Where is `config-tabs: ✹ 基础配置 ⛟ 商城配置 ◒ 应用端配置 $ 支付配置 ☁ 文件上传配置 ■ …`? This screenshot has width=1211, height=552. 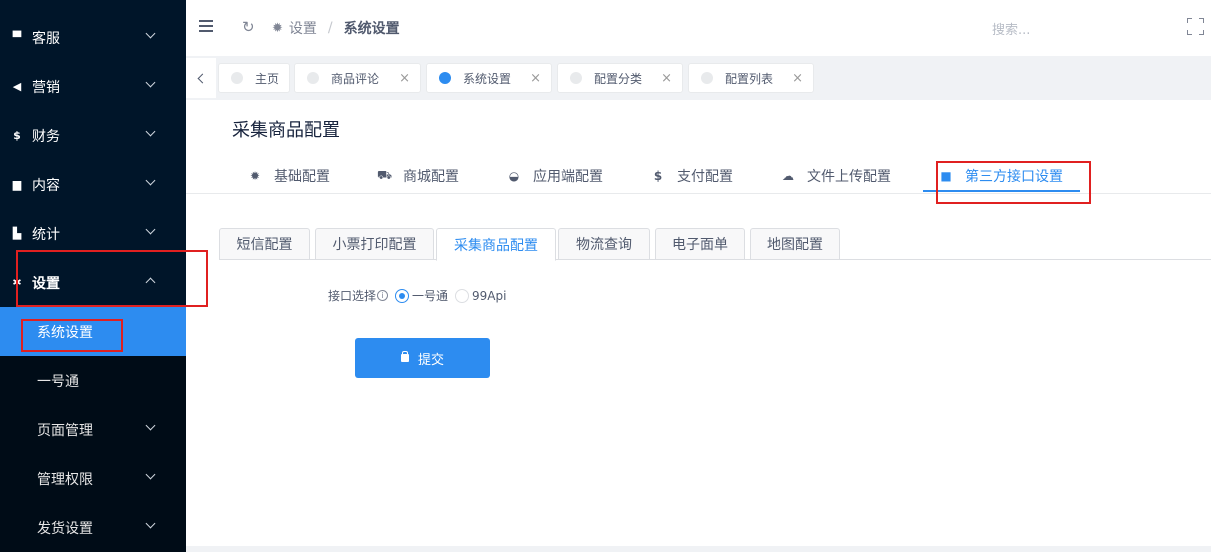 config-tabs: ✹ 基础配置 ⛟ 商城配置 ◒ 应用端配置 $ 支付配置 ☁ 文件上传配置 ■ … is located at coordinates (698, 176).